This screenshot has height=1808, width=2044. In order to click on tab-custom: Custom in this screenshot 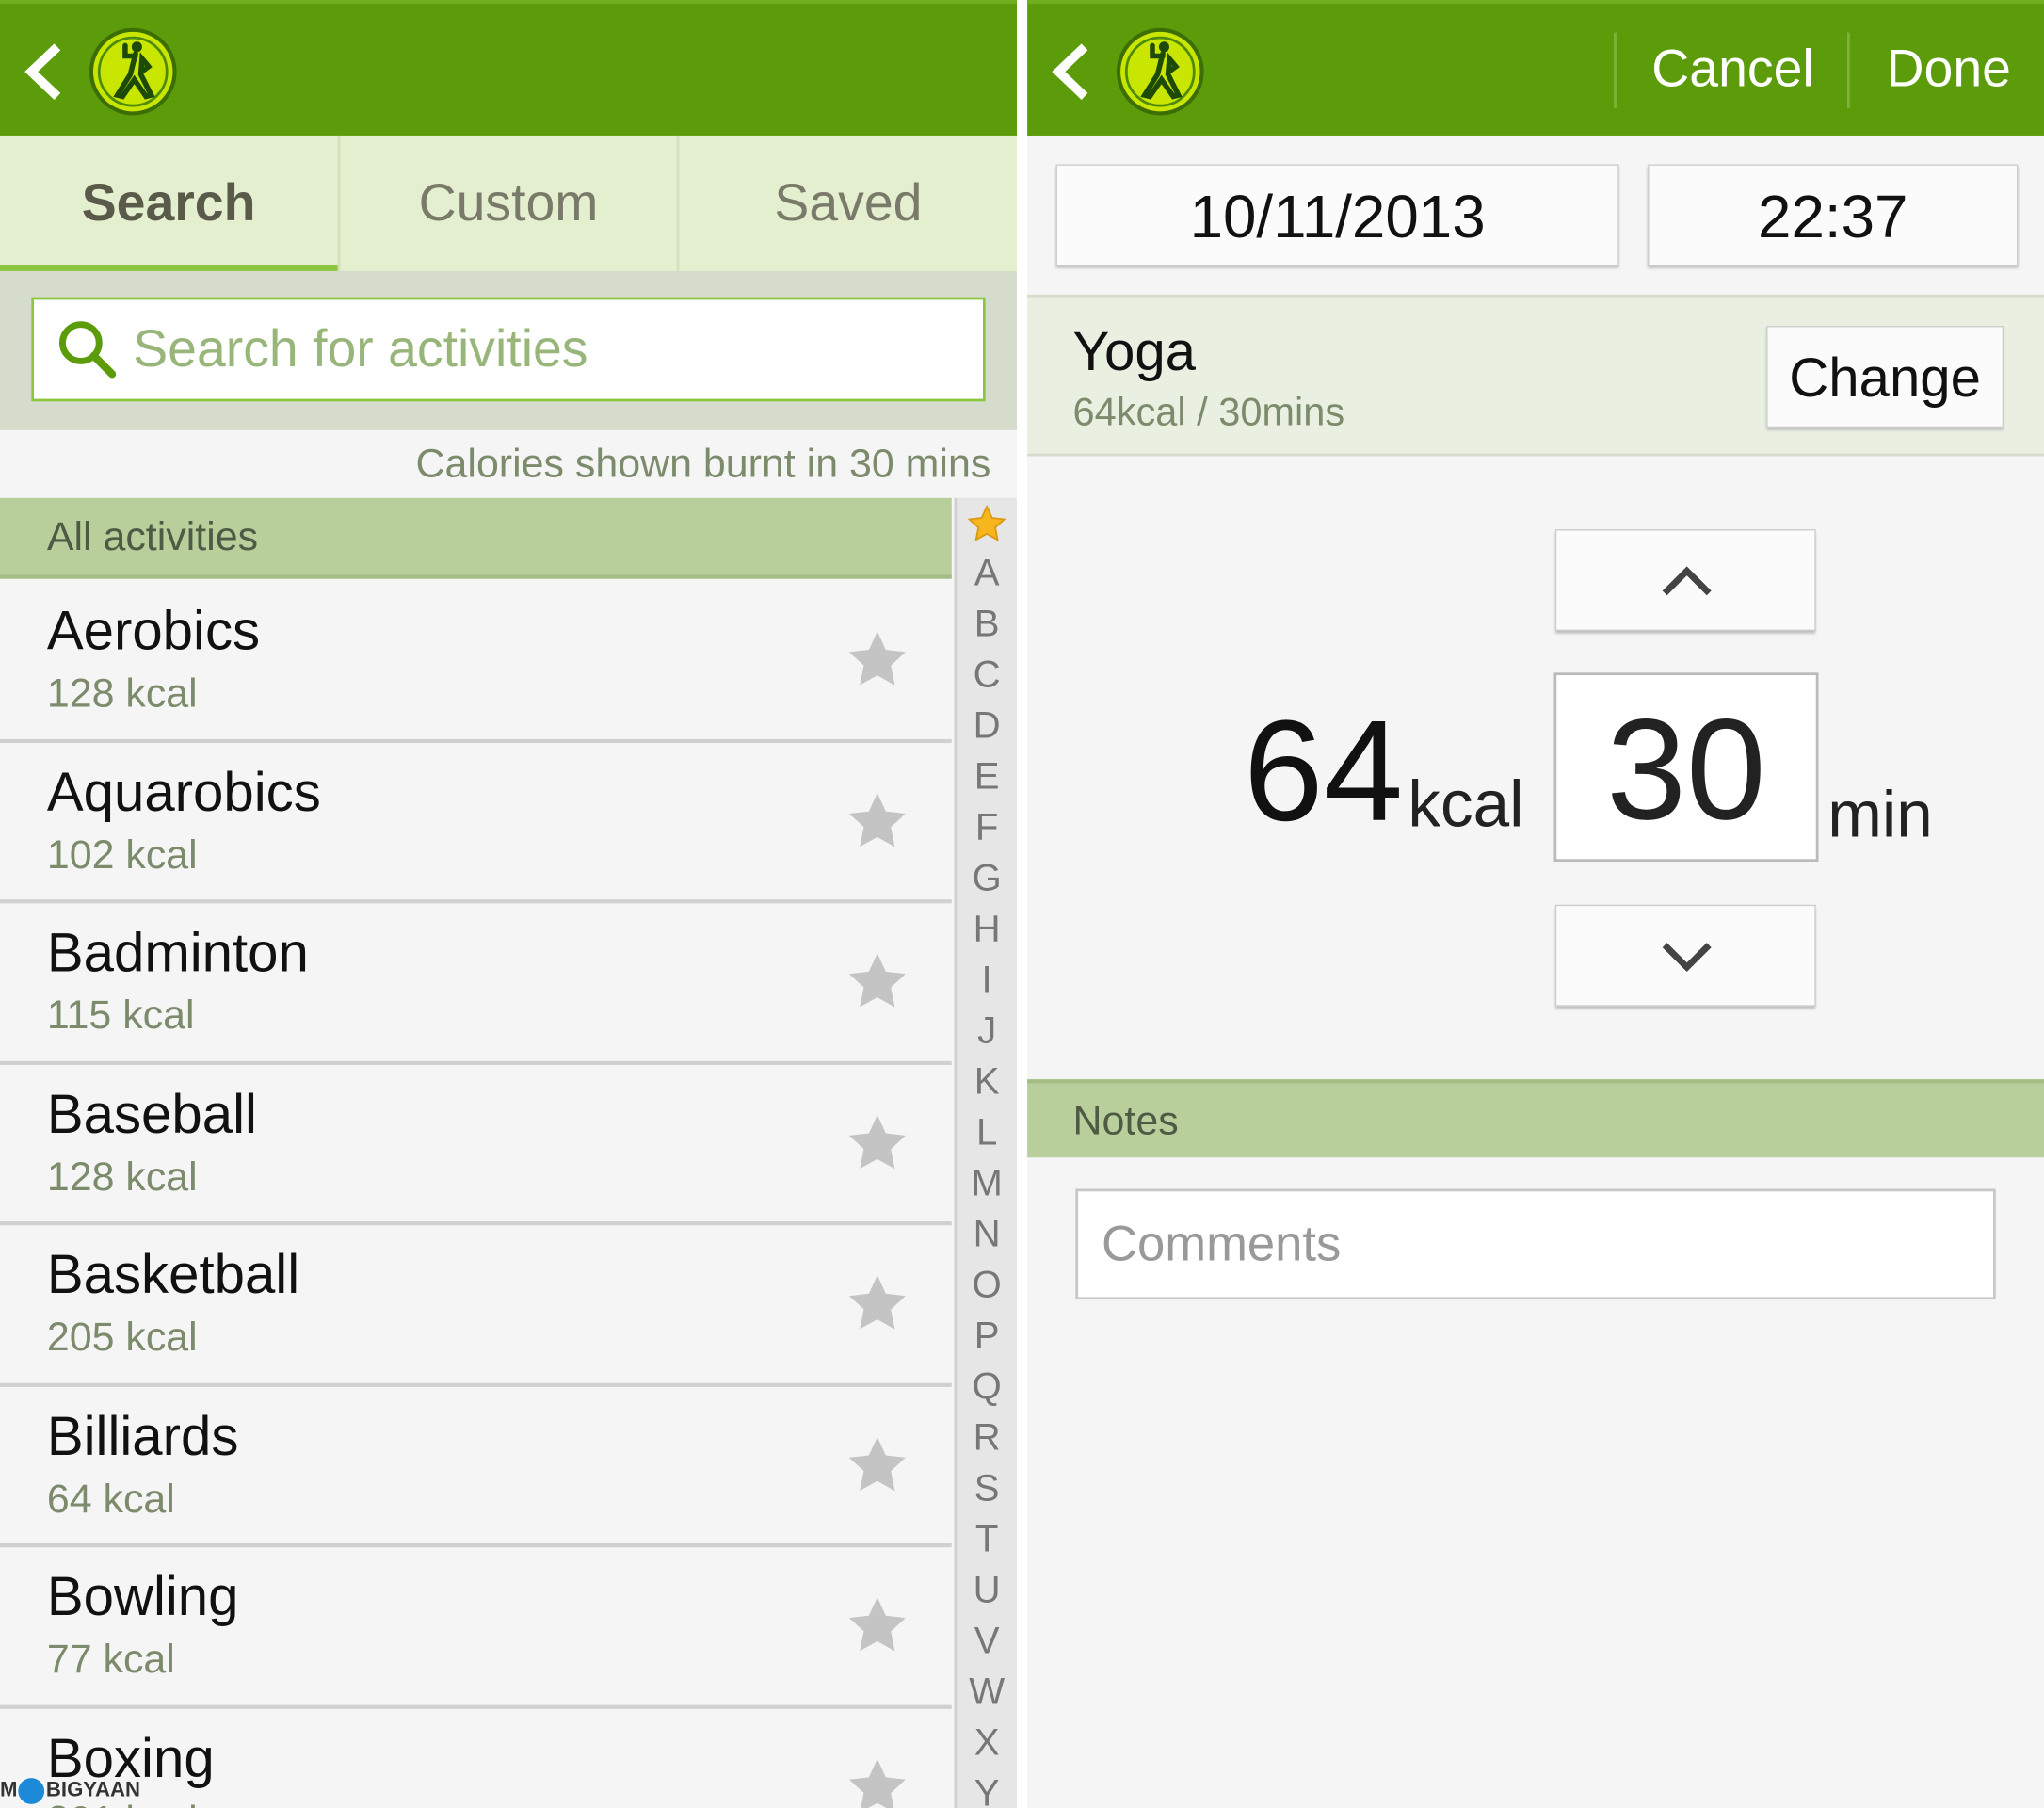, I will do `click(510, 203)`.